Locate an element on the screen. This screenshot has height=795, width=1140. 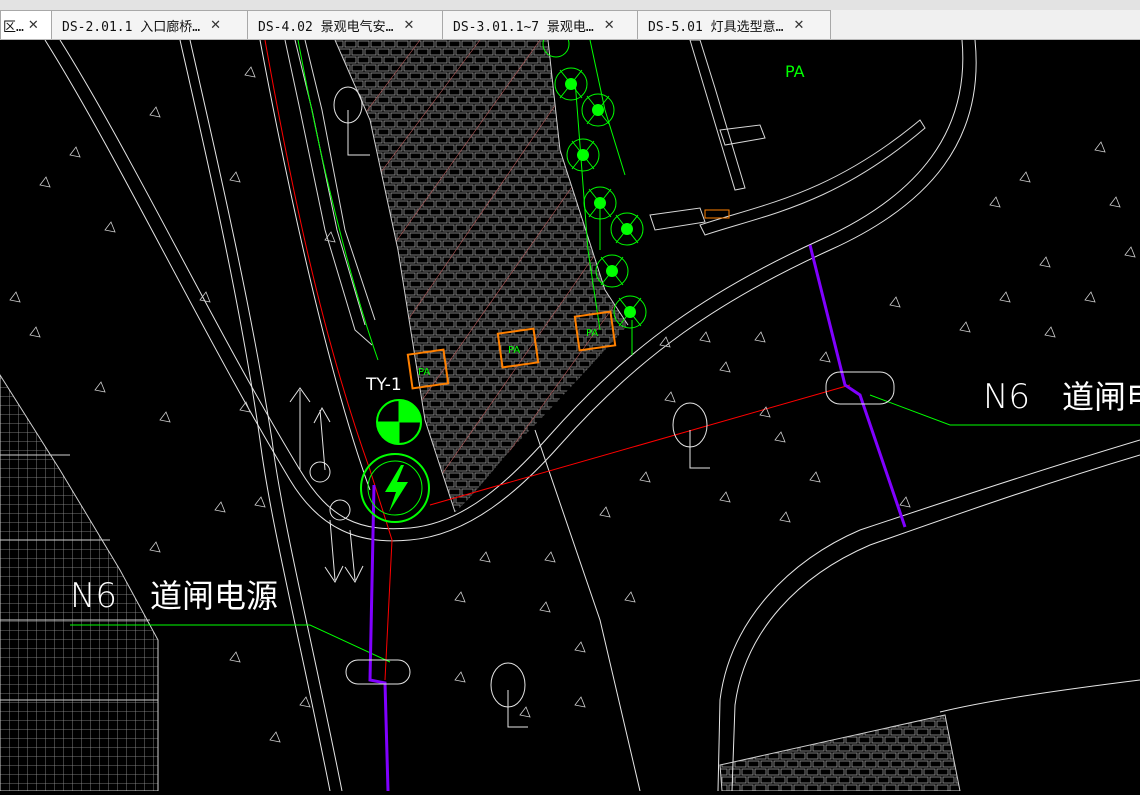
tab-3-close-icon: ✕ is located at coordinates (609, 25).